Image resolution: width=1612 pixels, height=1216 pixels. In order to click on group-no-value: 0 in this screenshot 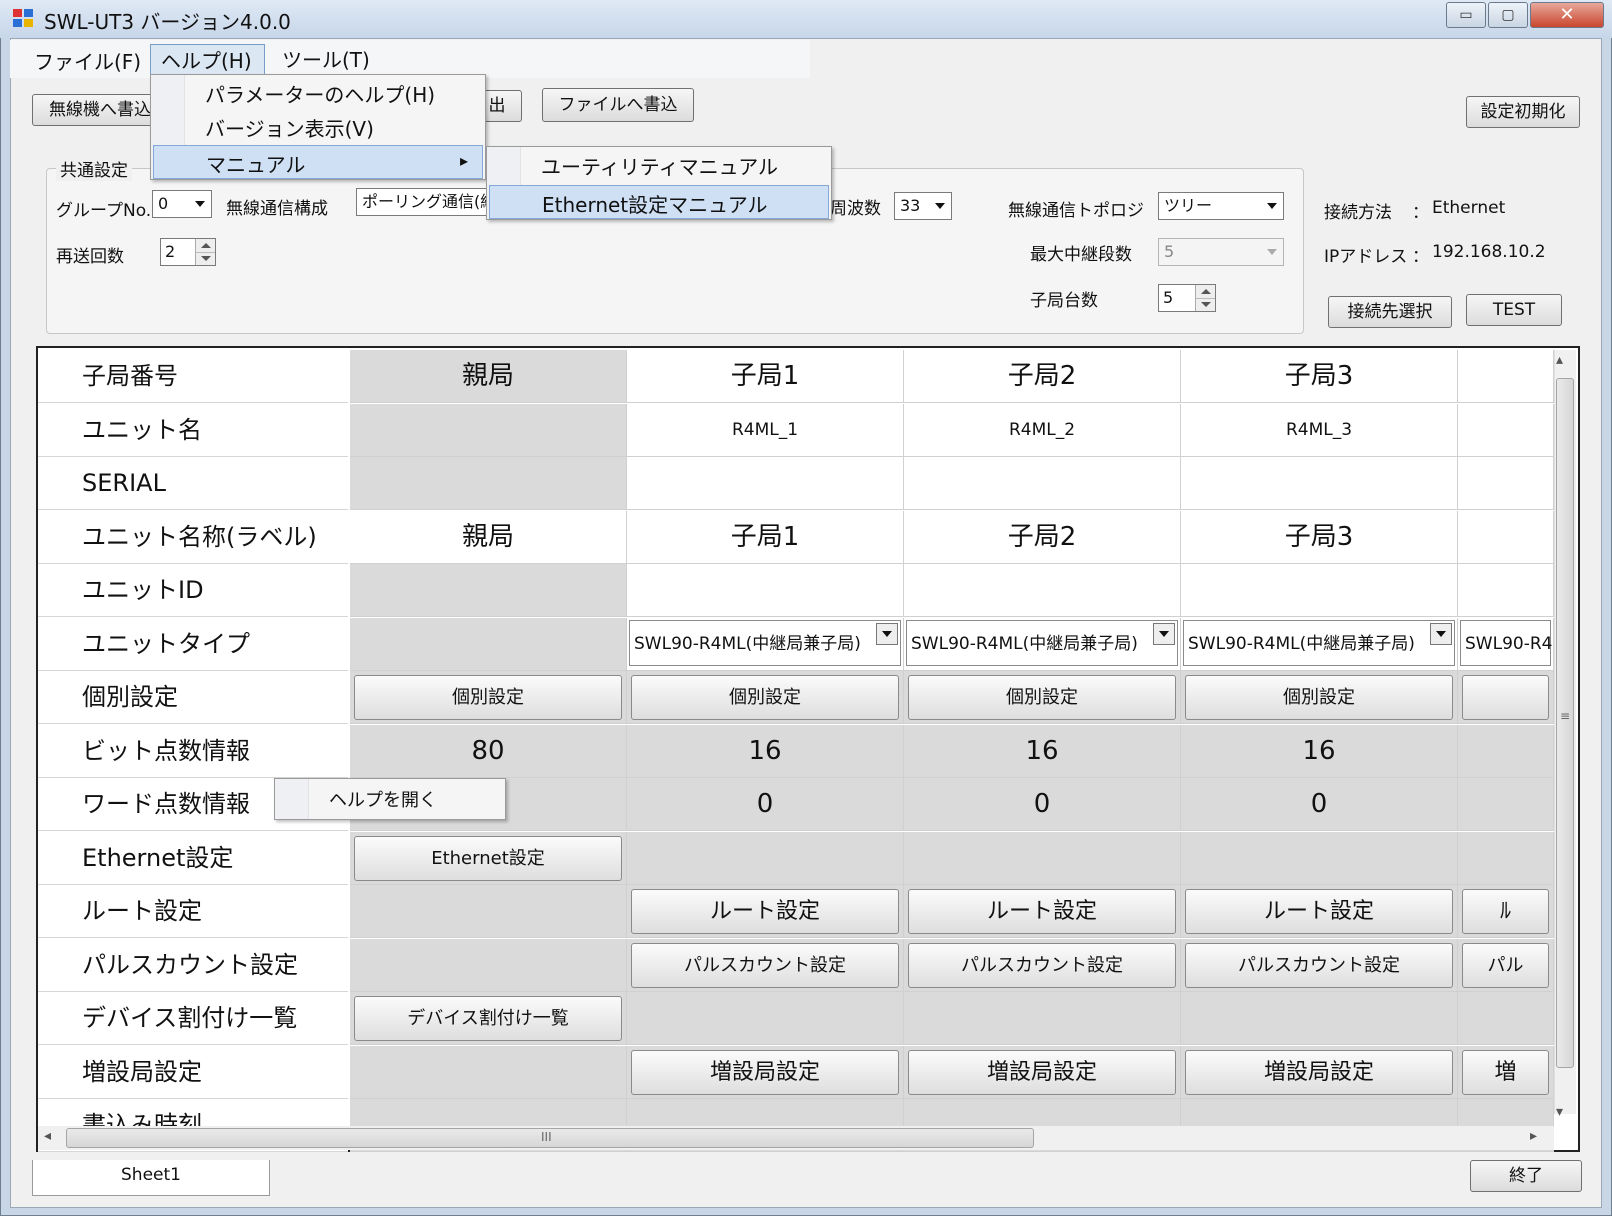, I will do `click(163, 203)`.